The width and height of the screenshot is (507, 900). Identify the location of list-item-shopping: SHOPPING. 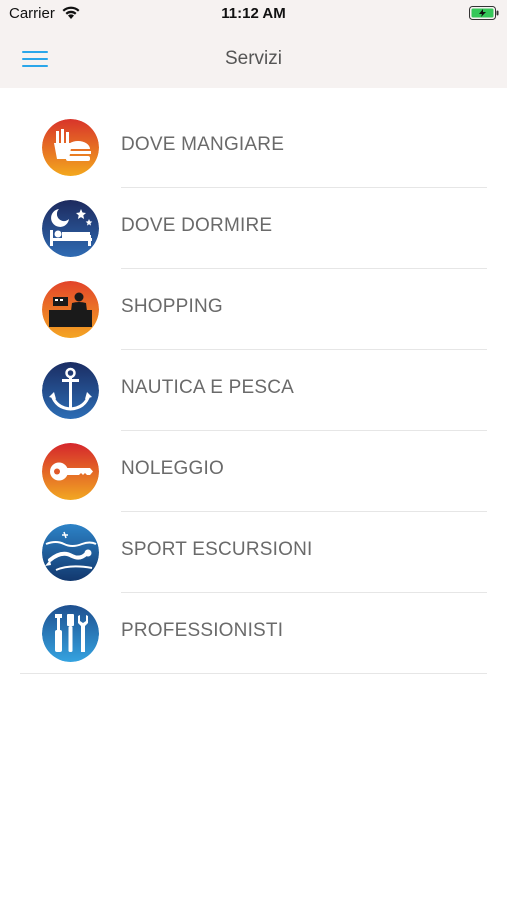
(253, 309).